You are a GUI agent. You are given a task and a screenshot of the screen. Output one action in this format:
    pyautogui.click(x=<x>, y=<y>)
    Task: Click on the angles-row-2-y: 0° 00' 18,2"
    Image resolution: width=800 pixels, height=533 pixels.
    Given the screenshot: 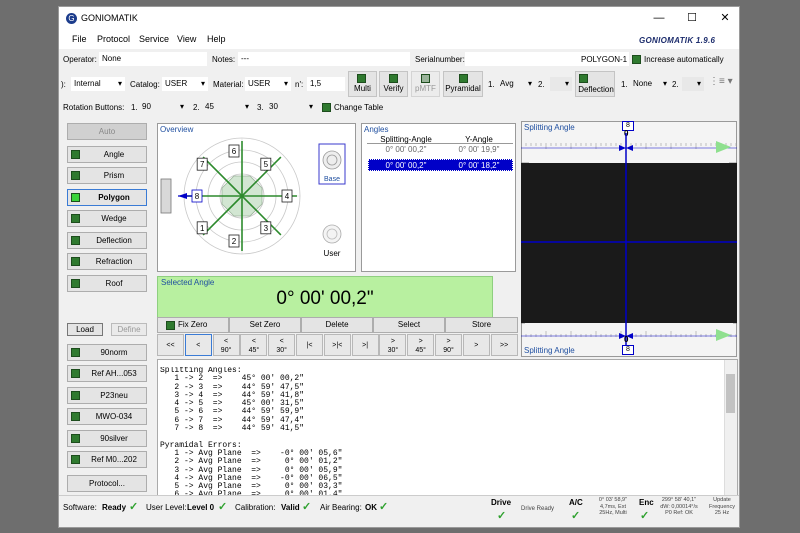 What is the action you would take?
    pyautogui.click(x=479, y=165)
    